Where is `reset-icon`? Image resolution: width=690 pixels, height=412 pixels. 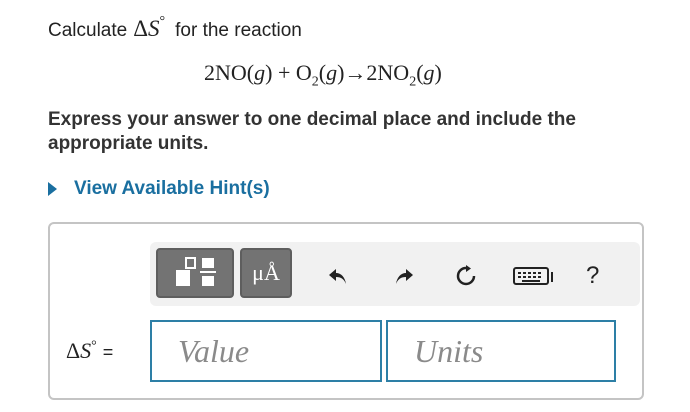
reset-icon is located at coordinates (466, 276).